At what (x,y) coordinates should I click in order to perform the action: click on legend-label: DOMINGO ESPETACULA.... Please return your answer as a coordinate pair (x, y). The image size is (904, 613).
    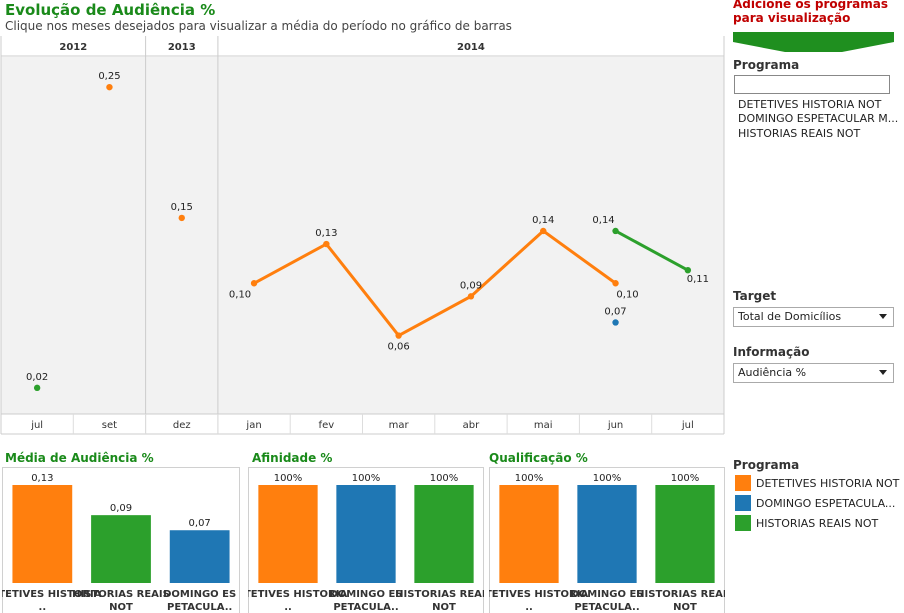
    Looking at the image, I should click on (826, 503).